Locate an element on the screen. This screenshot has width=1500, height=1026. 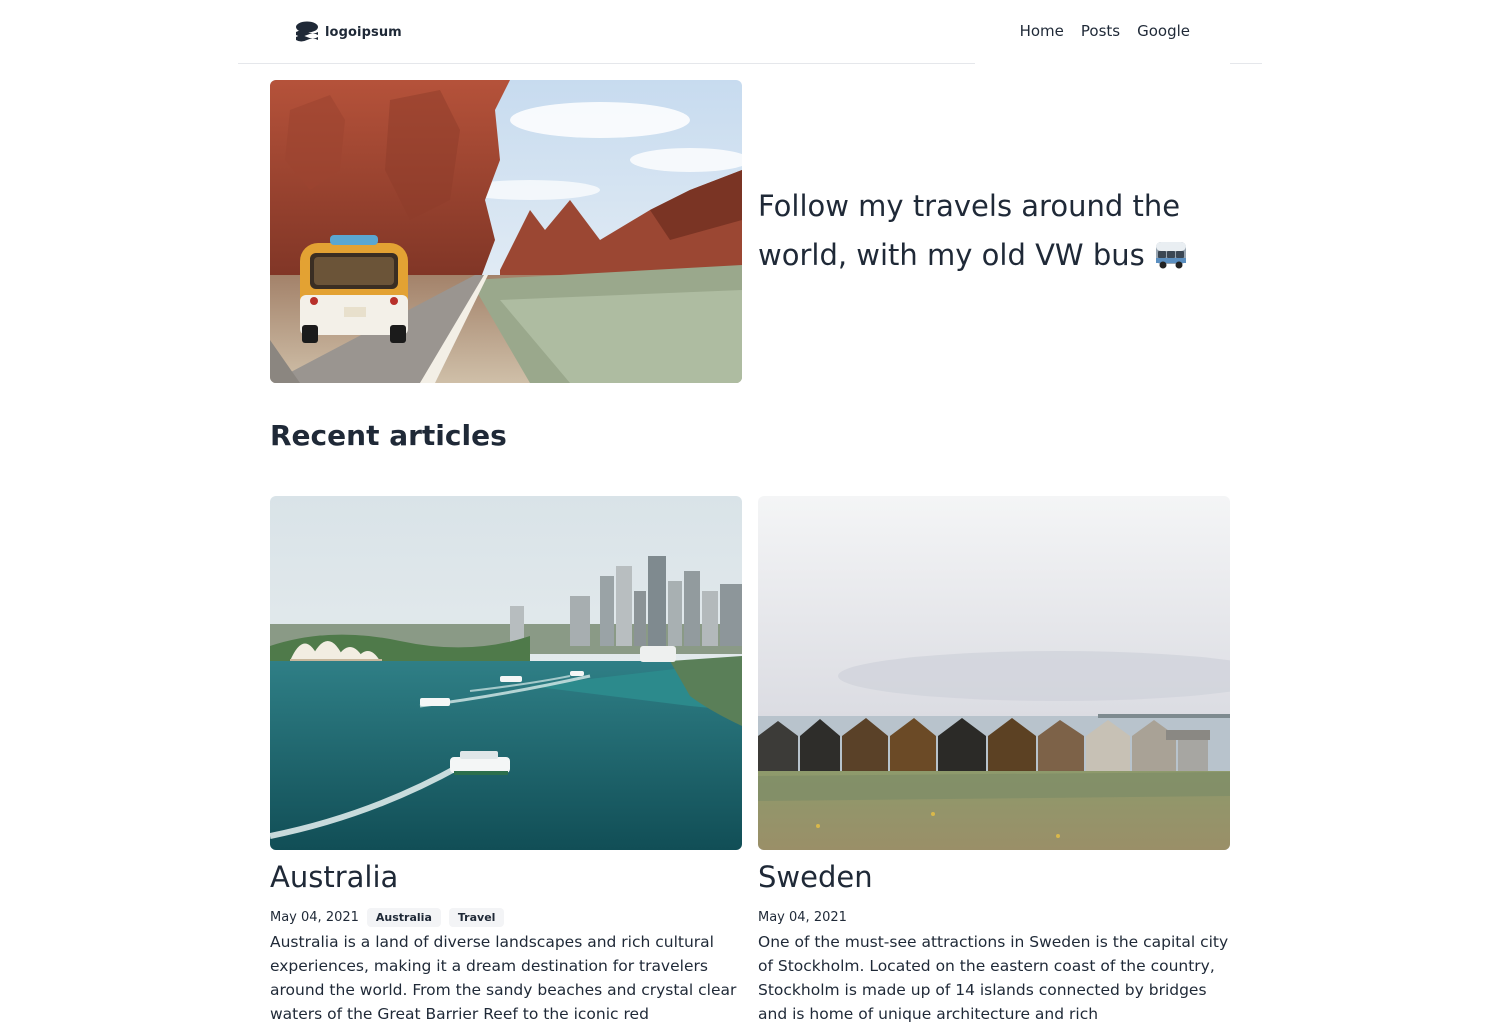
swedish-boathouses-photo is located at coordinates (994, 673).